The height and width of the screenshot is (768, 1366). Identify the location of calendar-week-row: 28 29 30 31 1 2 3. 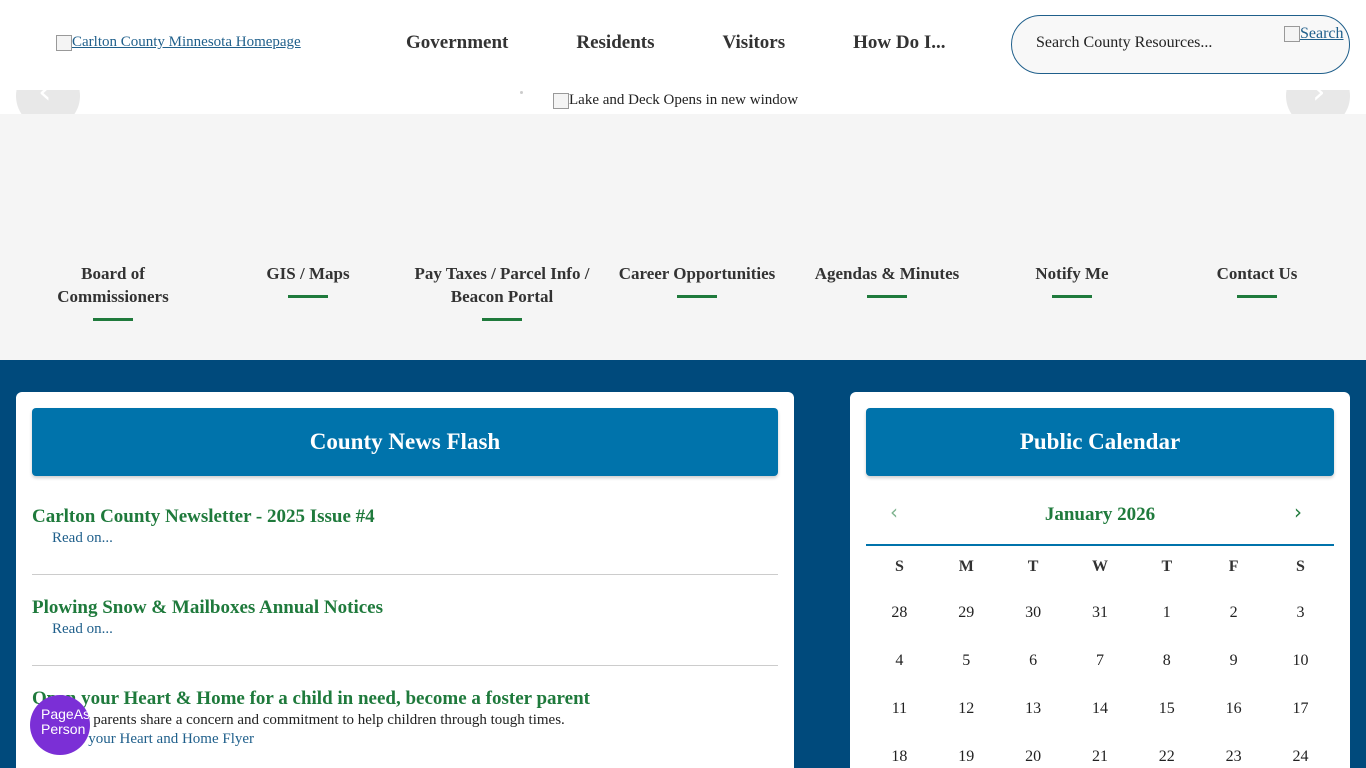
(1100, 628).